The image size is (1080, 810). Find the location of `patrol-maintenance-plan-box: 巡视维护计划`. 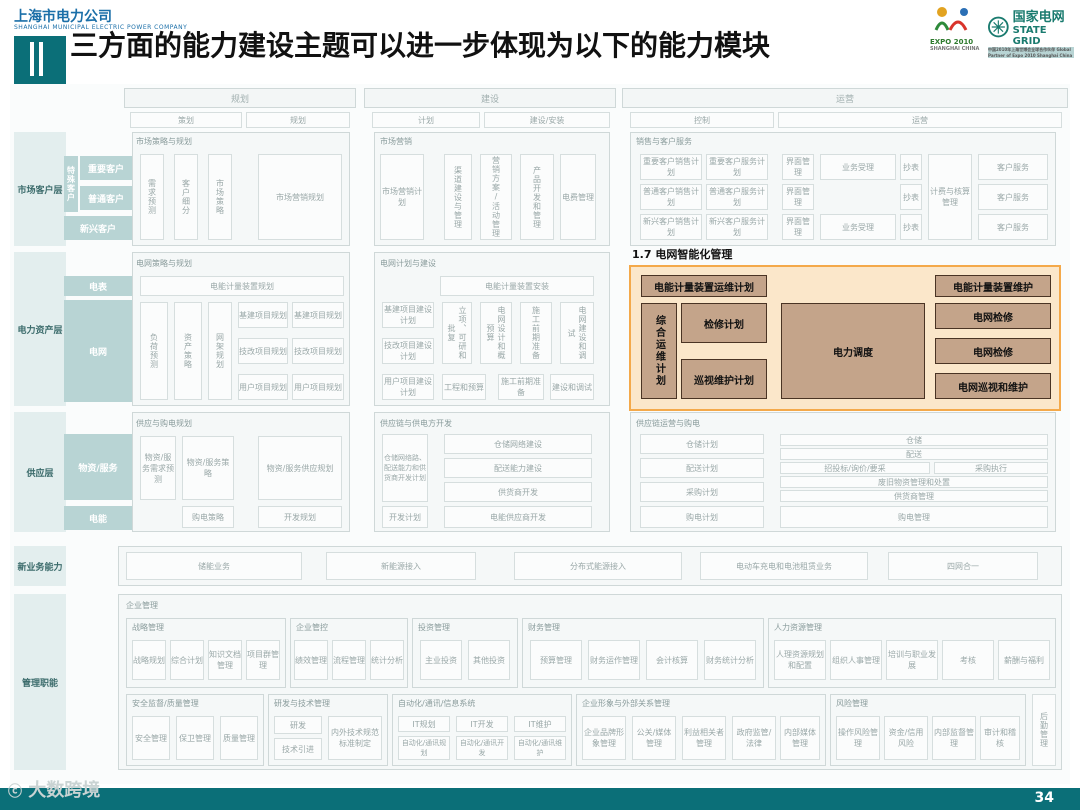

patrol-maintenance-plan-box: 巡视维护计划 is located at coordinates (724, 379).